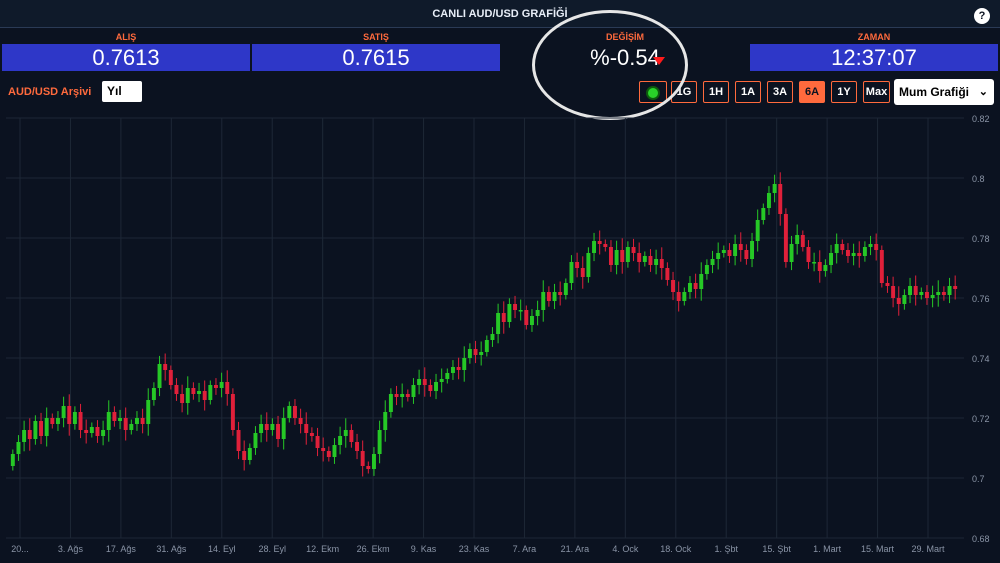 Image resolution: width=1000 pixels, height=563 pixels. I want to click on page-title: CANLI AUD/USD GRAFİĞİ, so click(500, 14).